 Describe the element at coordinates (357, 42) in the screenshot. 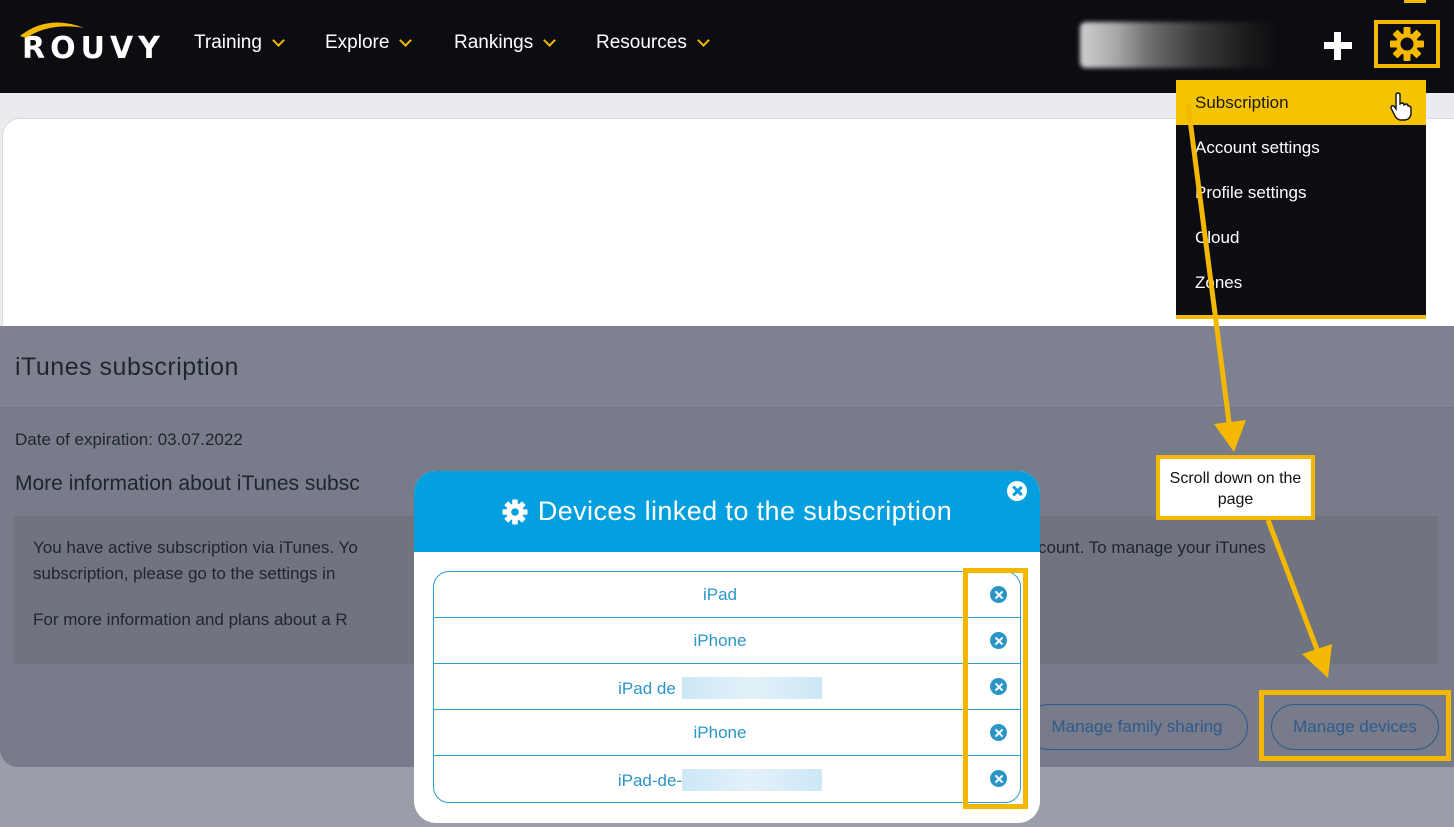

I see `nav-explore-label: Explore` at that location.